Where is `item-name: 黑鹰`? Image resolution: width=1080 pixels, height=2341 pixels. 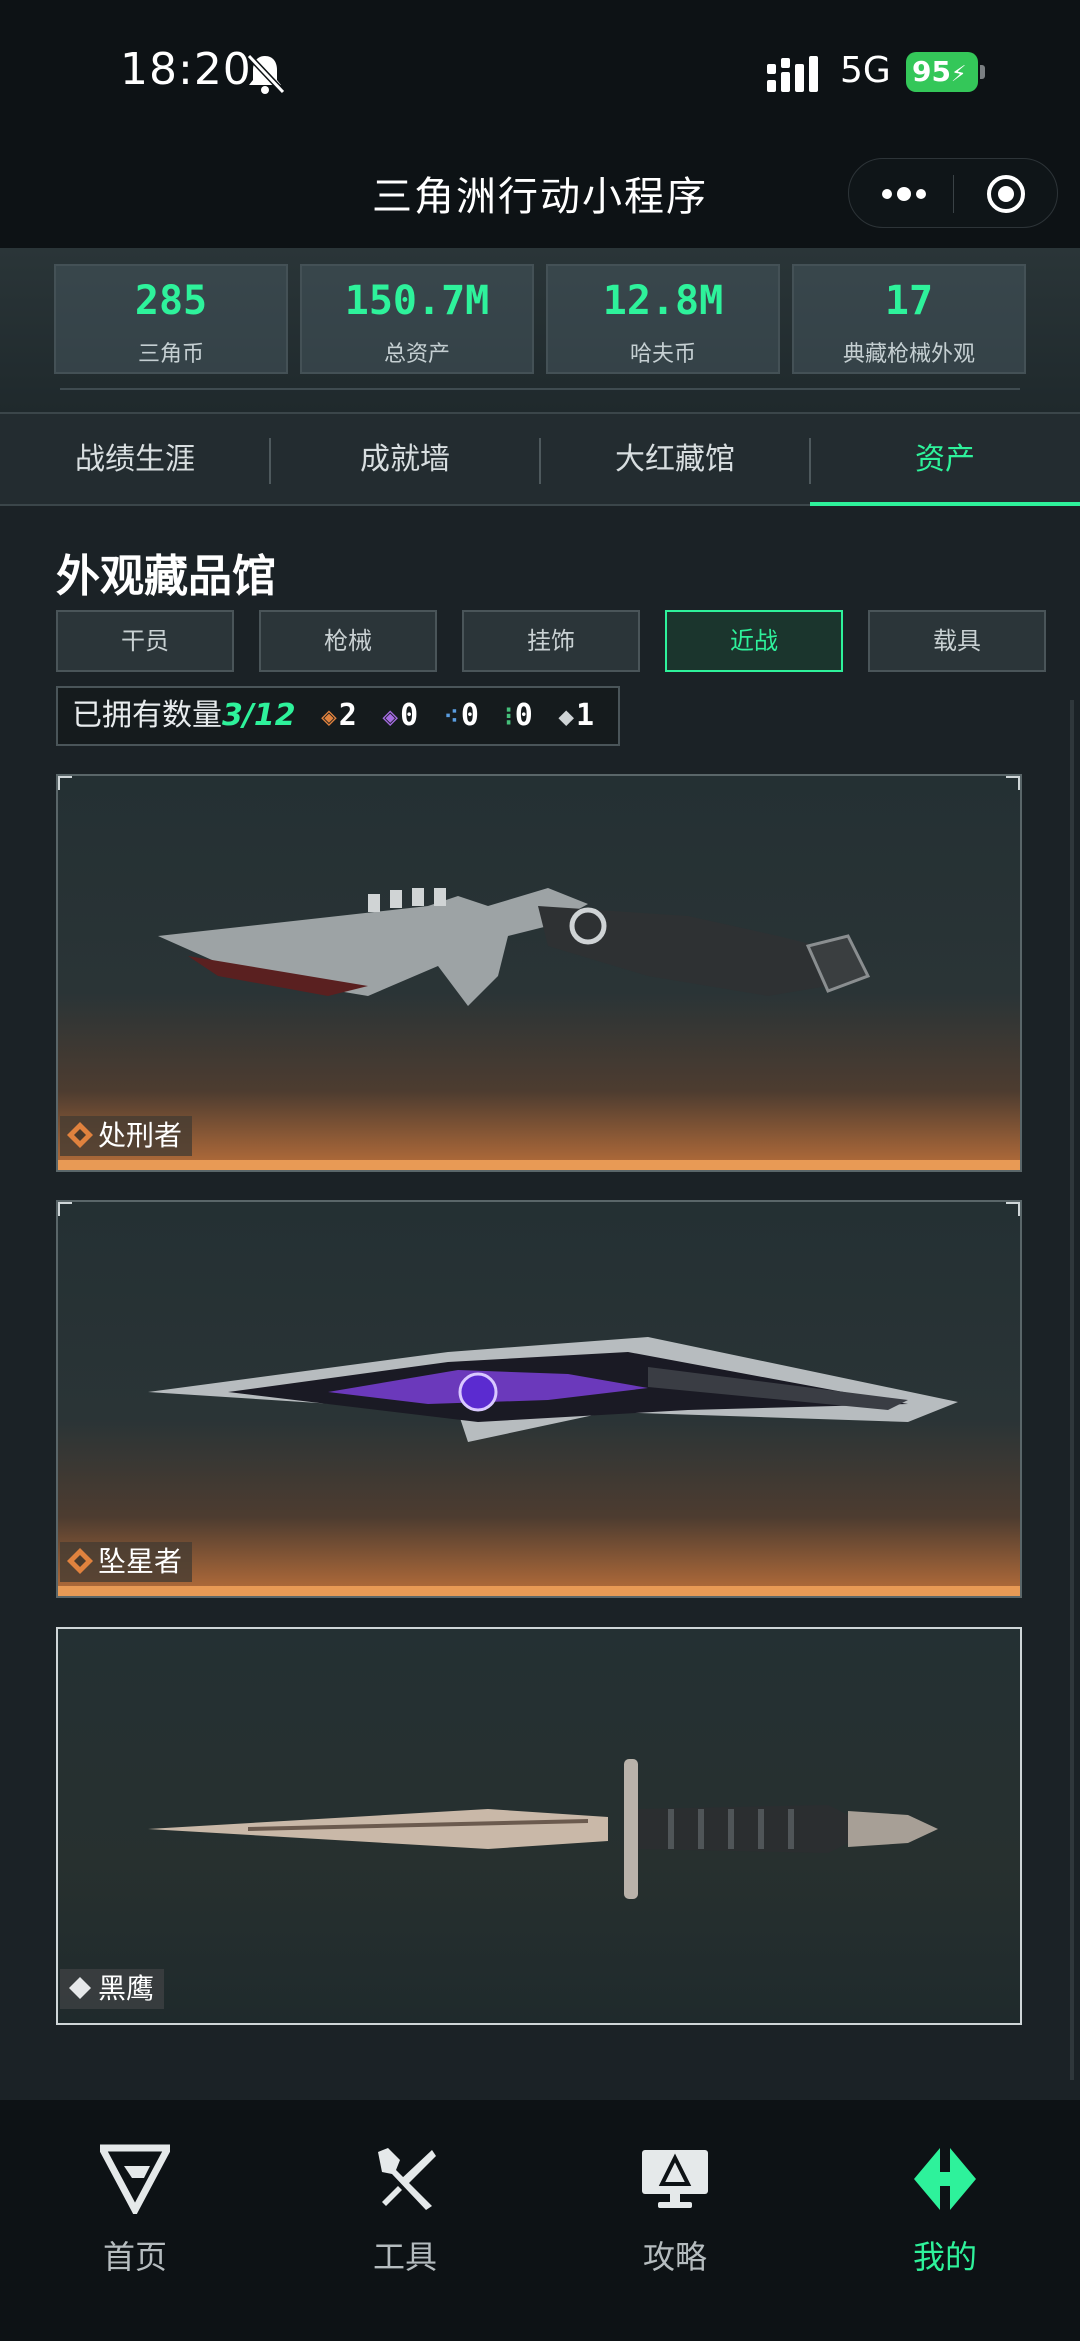
item-name: 黑鹰 is located at coordinates (126, 1988).